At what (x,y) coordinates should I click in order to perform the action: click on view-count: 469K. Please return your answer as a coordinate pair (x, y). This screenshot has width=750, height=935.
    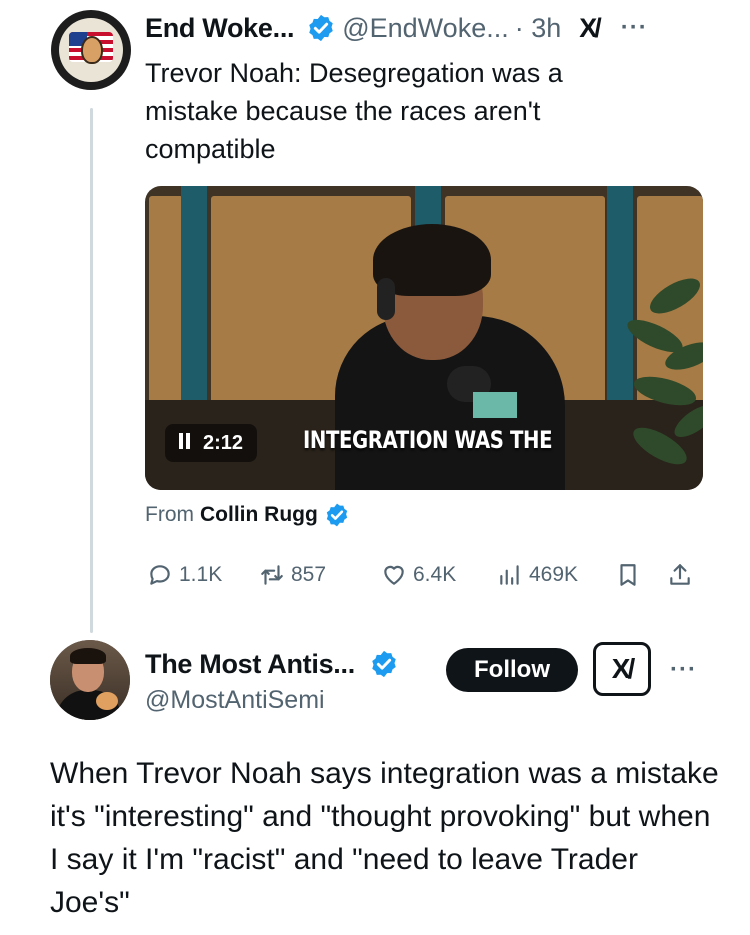
    Looking at the image, I should click on (554, 574).